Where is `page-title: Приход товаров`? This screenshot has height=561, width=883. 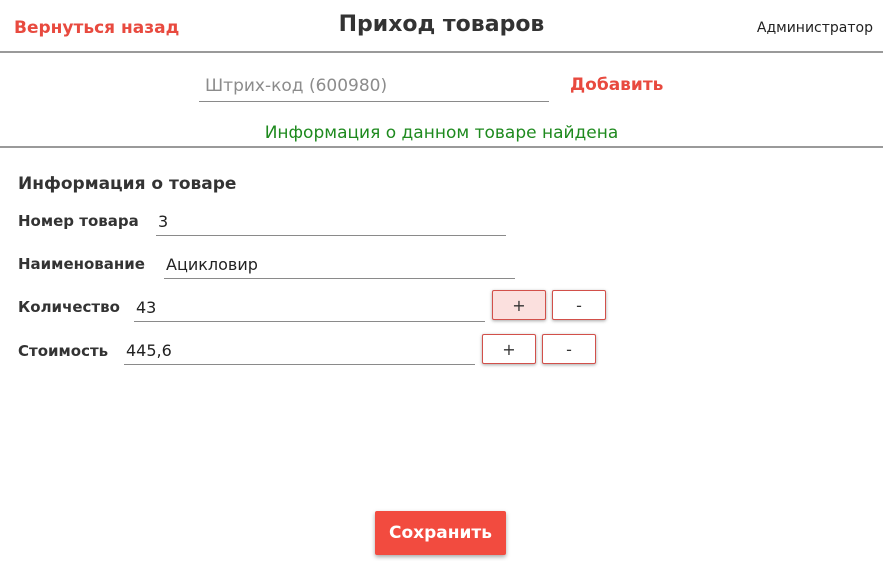 page-title: Приход товаров is located at coordinates (441, 24).